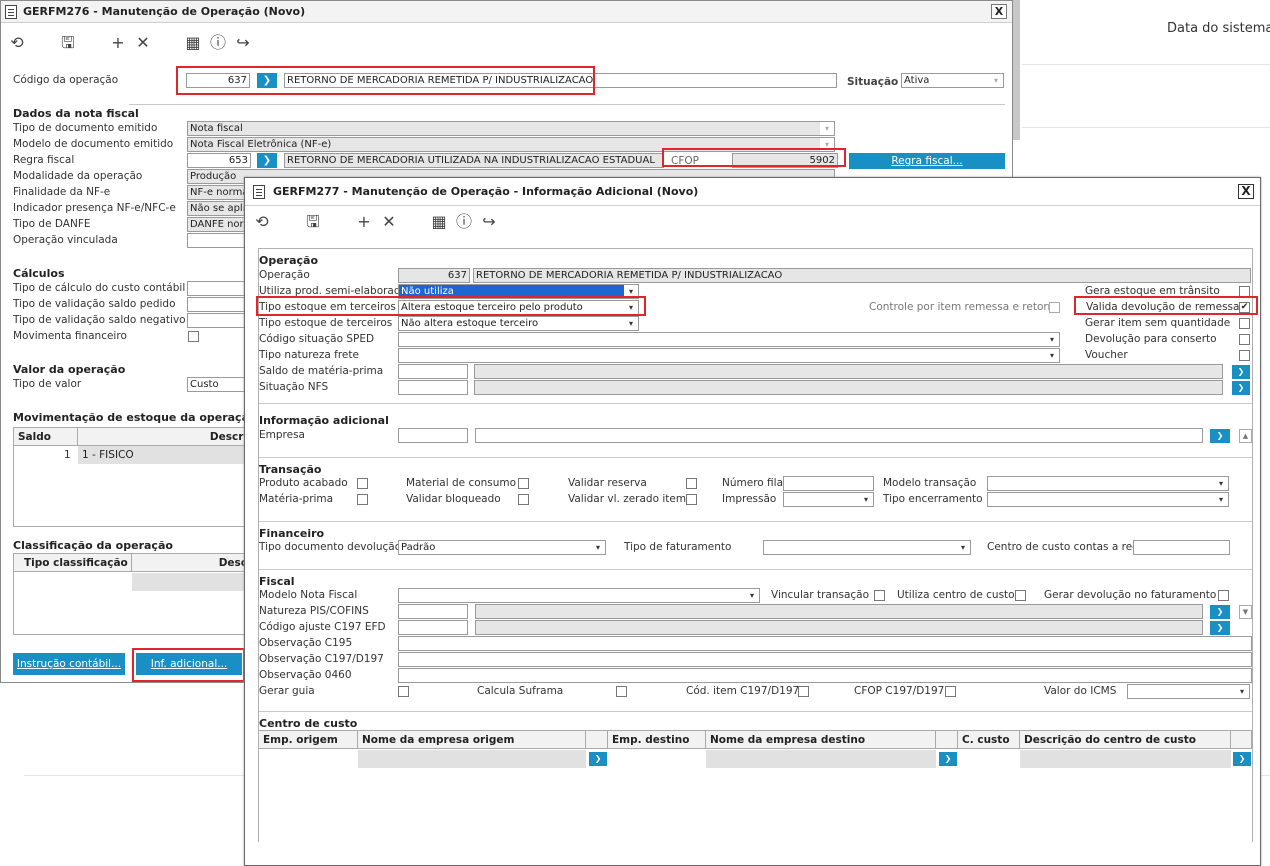 The image size is (1270, 866). What do you see at coordinates (193, 336) in the screenshot?
I see `mov-financeiro-checkbox` at bounding box center [193, 336].